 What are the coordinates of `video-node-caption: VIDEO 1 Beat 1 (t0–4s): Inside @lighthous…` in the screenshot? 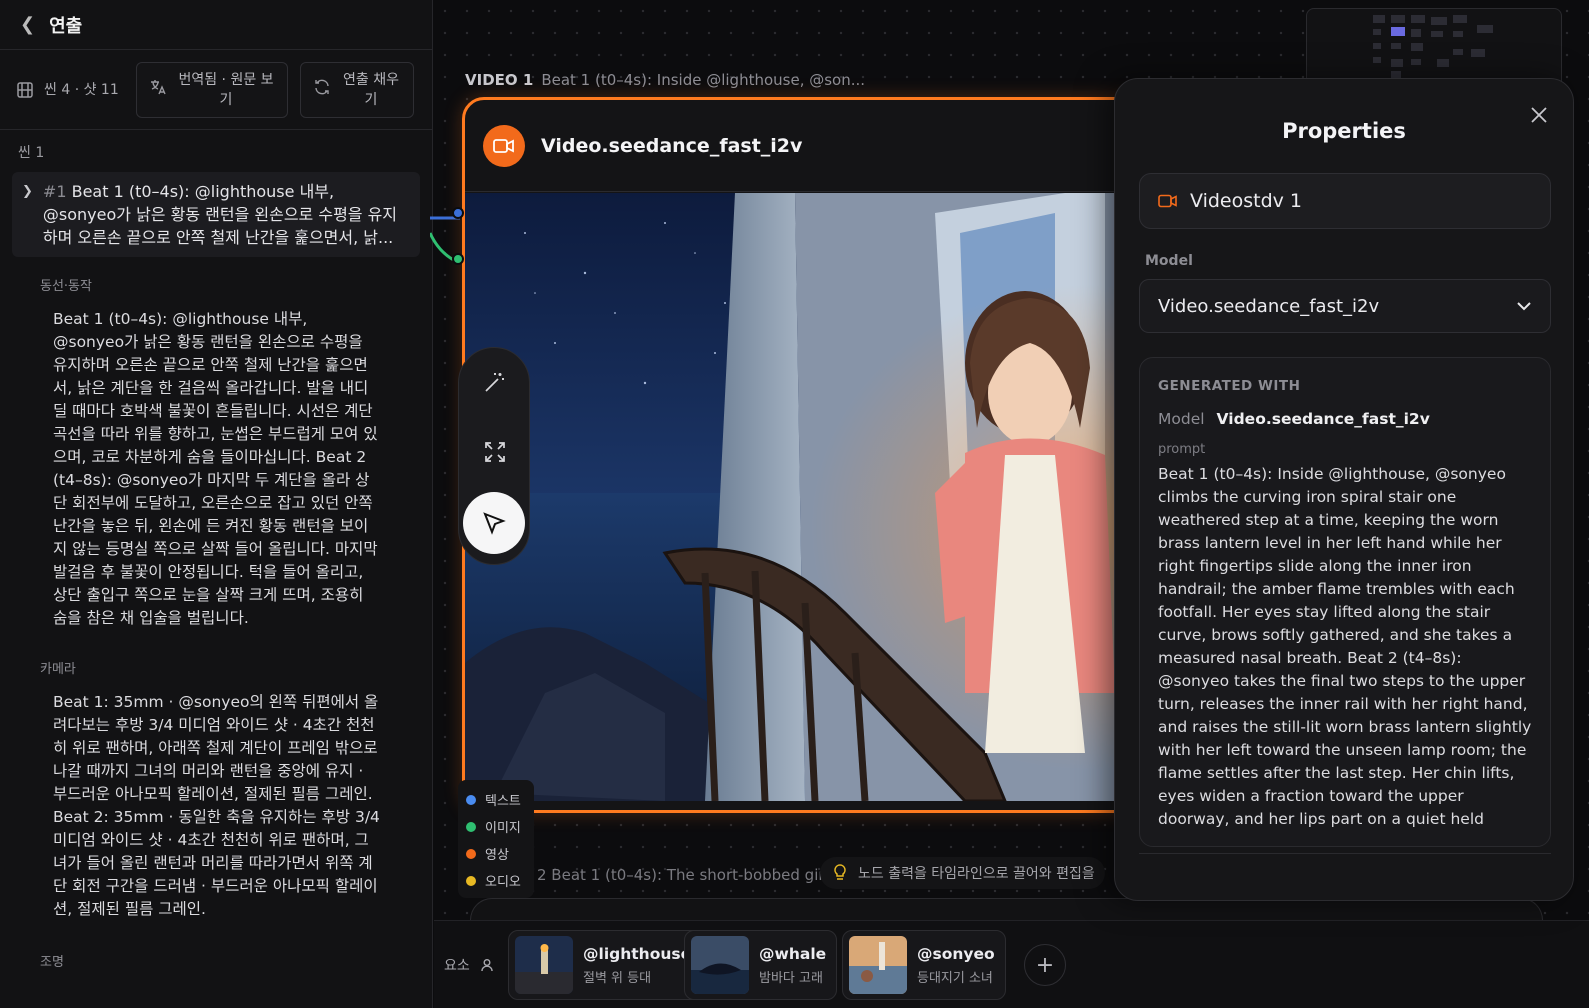 It's located at (665, 80).